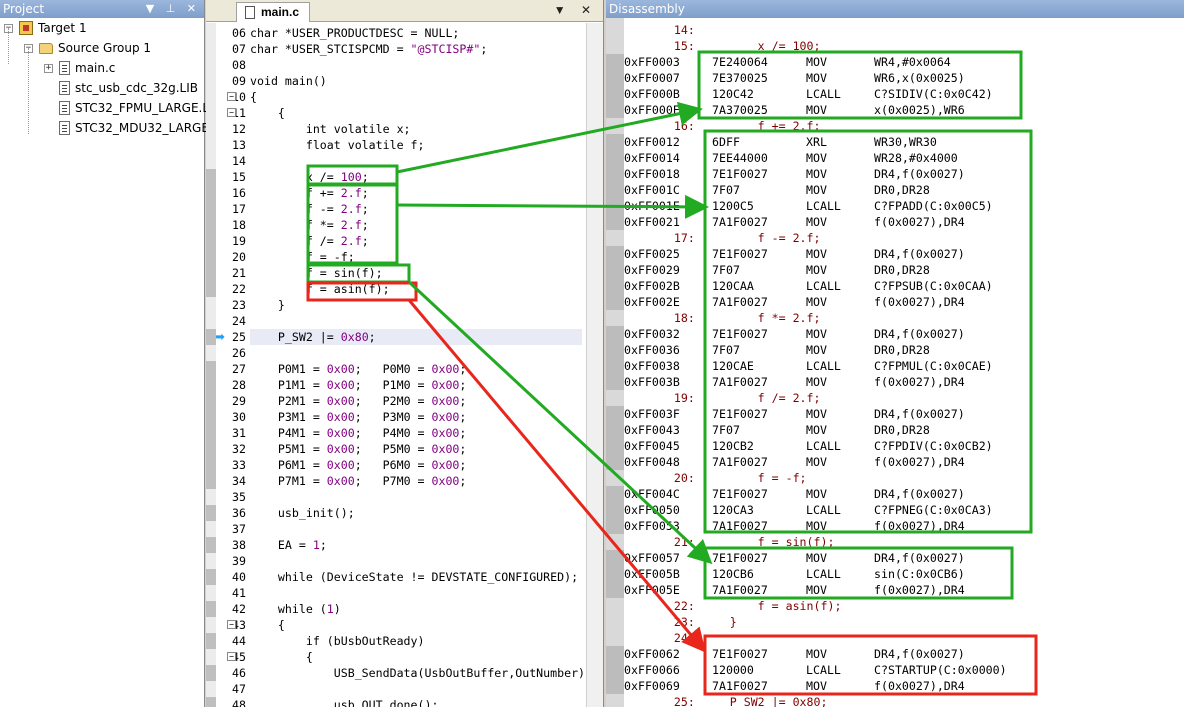 The image size is (1184, 707). Describe the element at coordinates (121, 88) in the screenshot. I see `tree-item: stc_usb_cdc_32g.LIB` at that location.